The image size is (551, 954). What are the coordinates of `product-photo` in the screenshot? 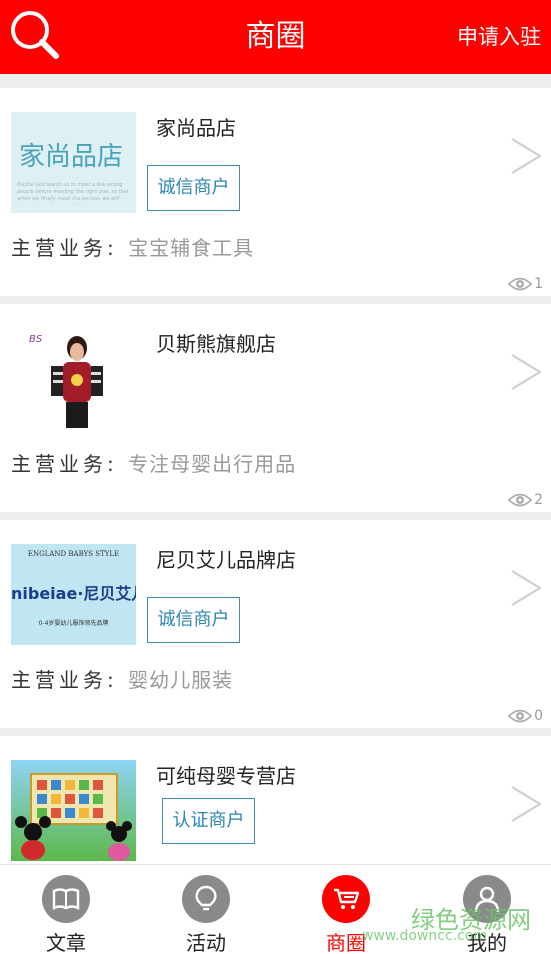 It's located at (73, 817).